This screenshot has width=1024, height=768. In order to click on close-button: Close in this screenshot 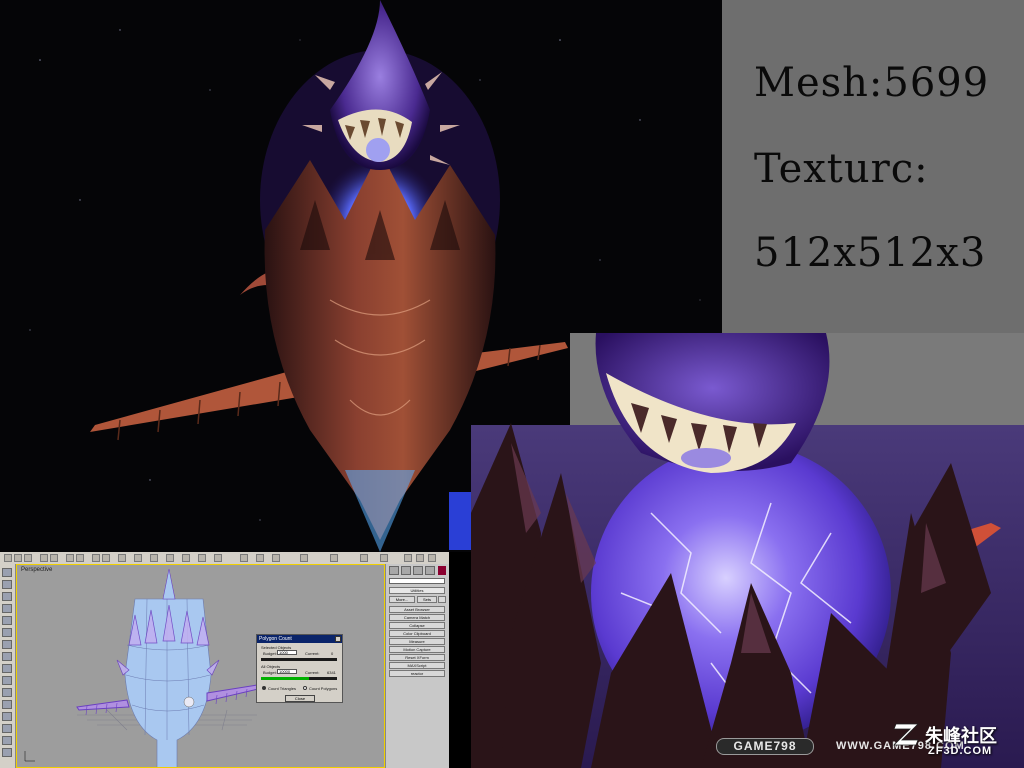, I will do `click(300, 698)`.